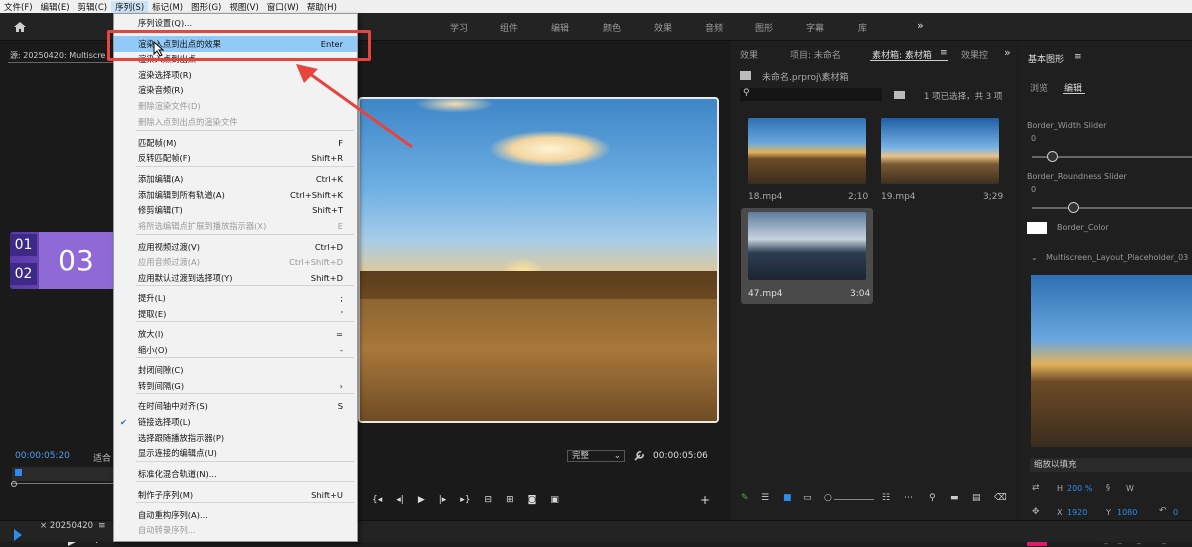 The height and width of the screenshot is (547, 1192). What do you see at coordinates (18, 7) in the screenshot?
I see `menu-file: 文件(F)` at bounding box center [18, 7].